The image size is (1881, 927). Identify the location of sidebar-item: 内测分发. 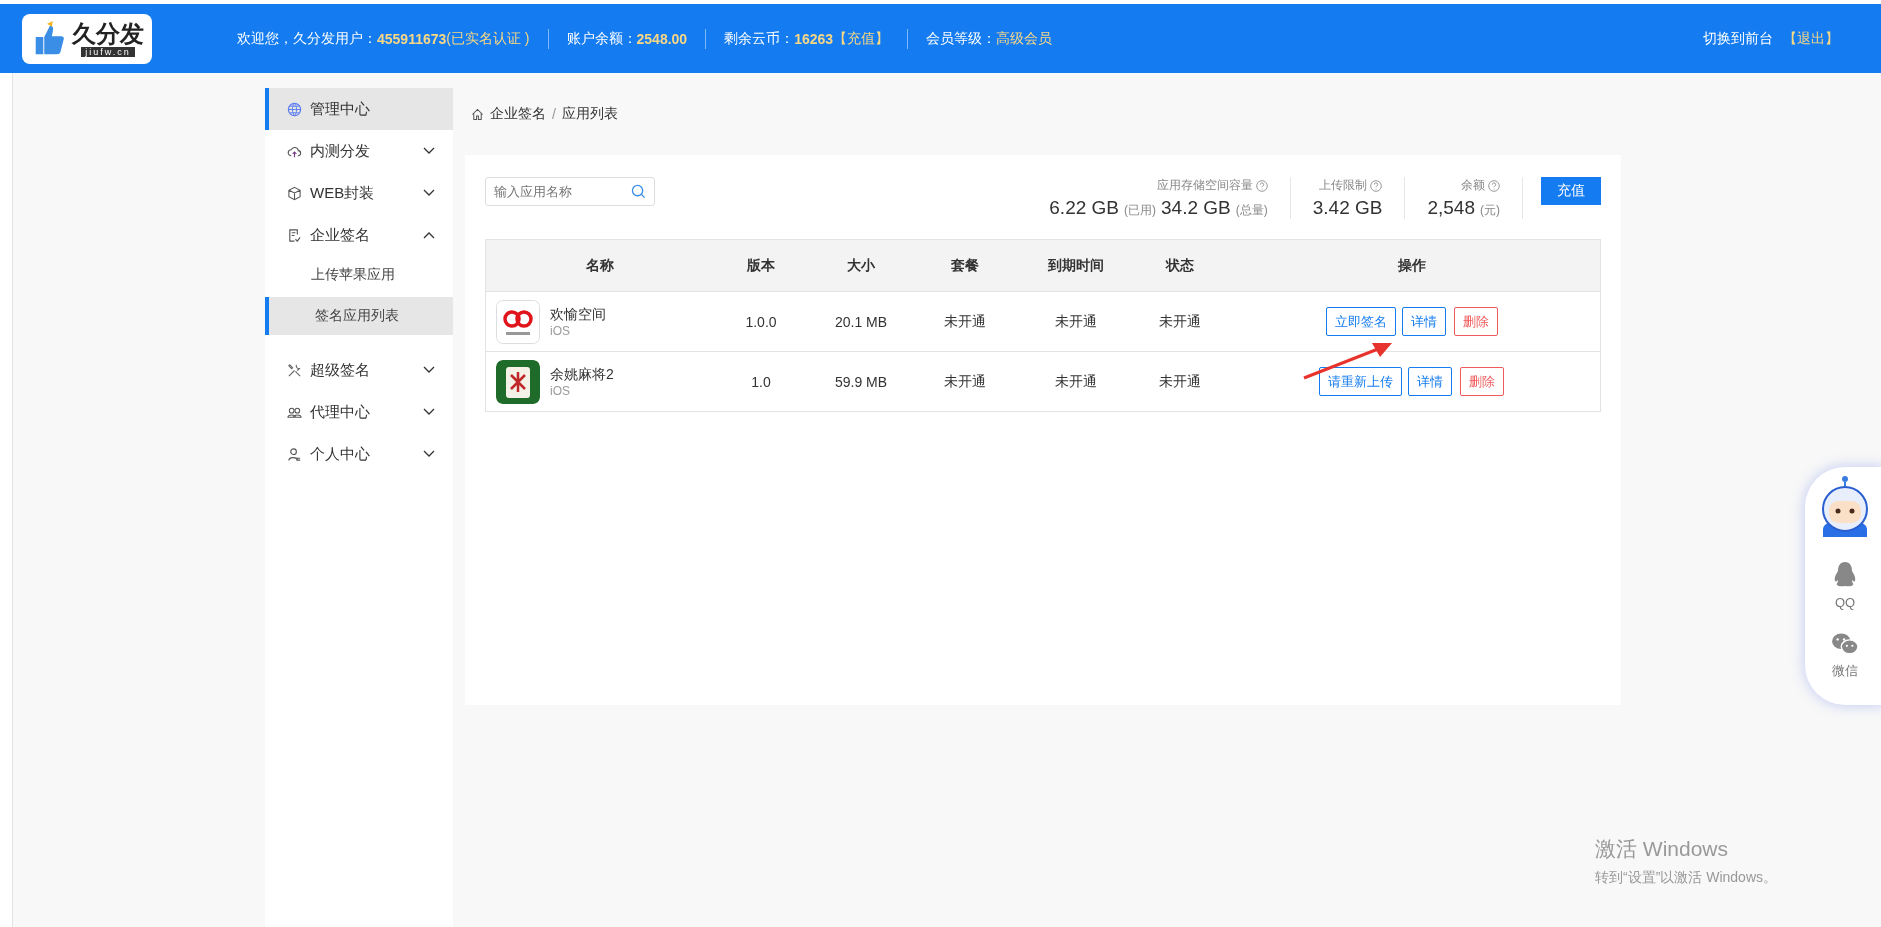
(359, 151).